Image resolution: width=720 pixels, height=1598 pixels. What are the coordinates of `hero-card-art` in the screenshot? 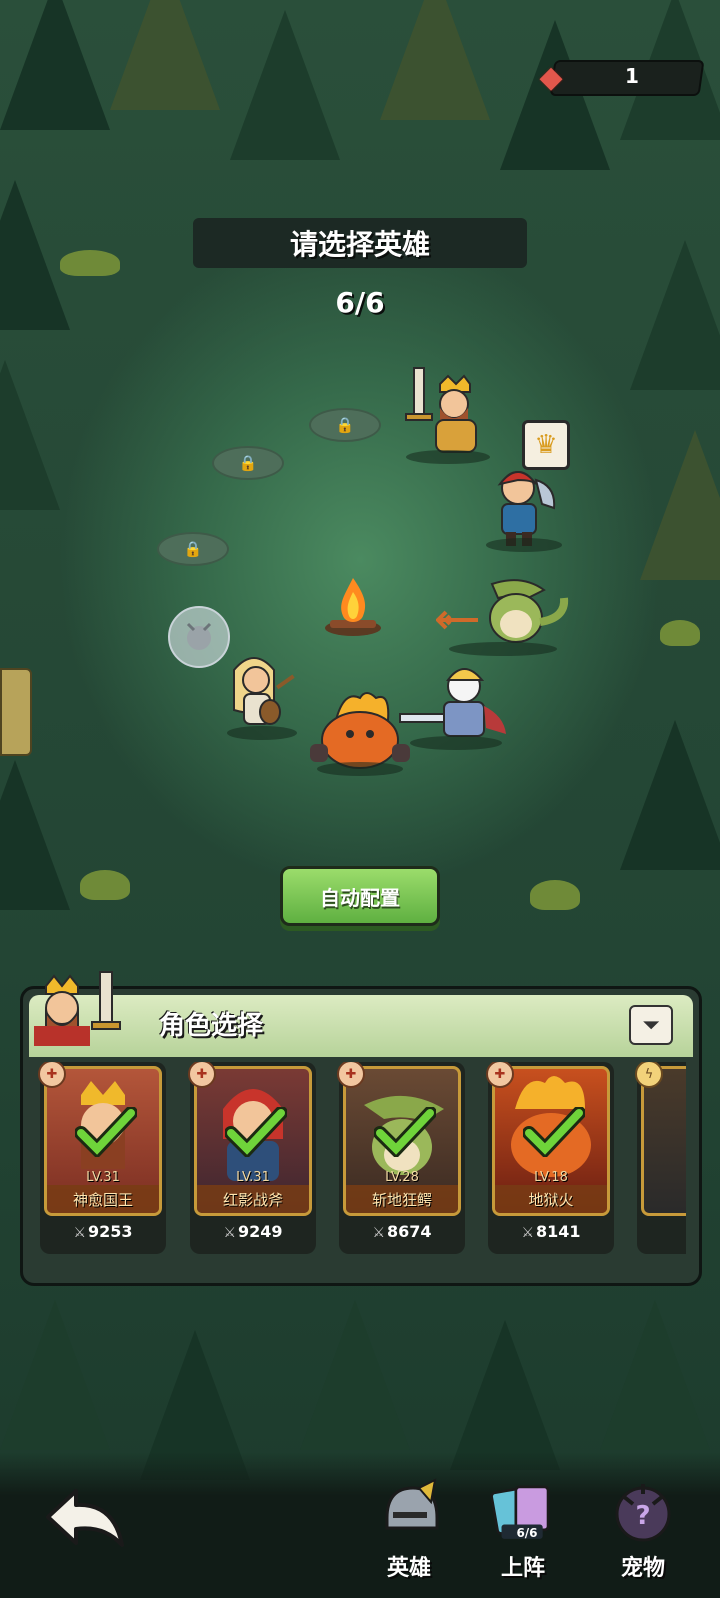 It's located at (663, 1141).